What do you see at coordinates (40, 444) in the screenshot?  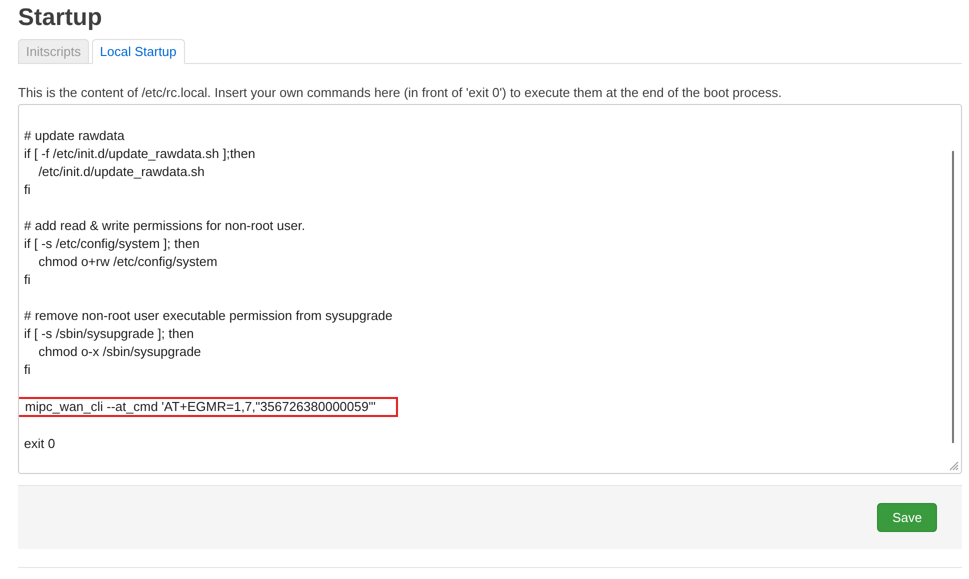 I see `code-line: exit 0` at bounding box center [40, 444].